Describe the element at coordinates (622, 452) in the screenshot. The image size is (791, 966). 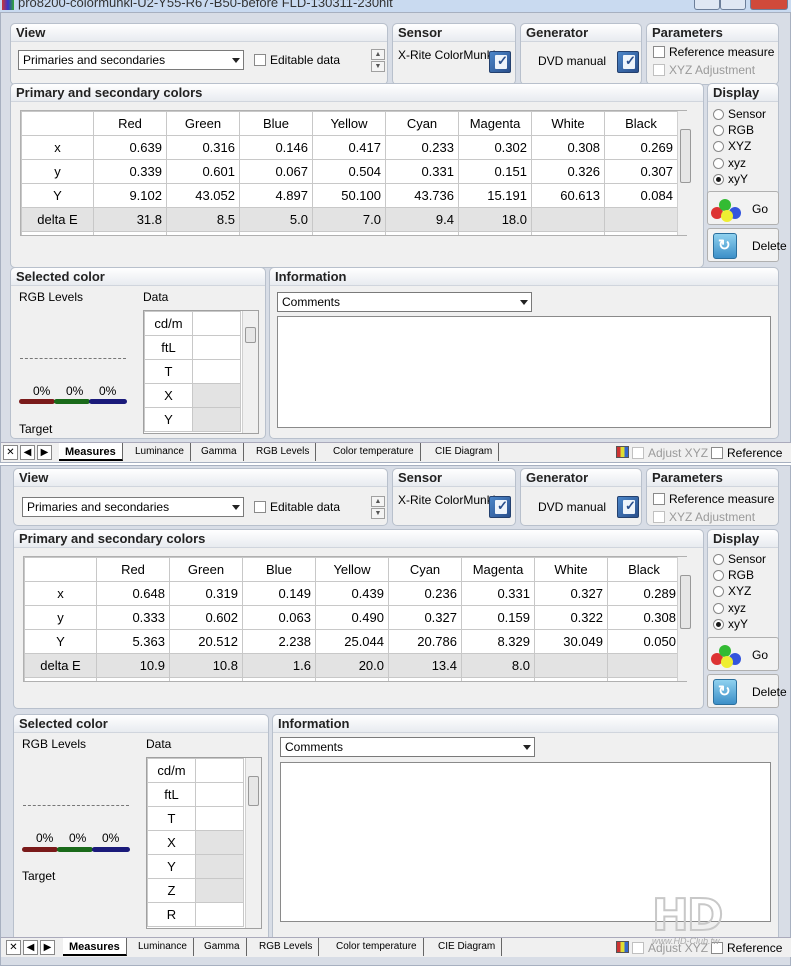
I see `language-flag-icon` at that location.